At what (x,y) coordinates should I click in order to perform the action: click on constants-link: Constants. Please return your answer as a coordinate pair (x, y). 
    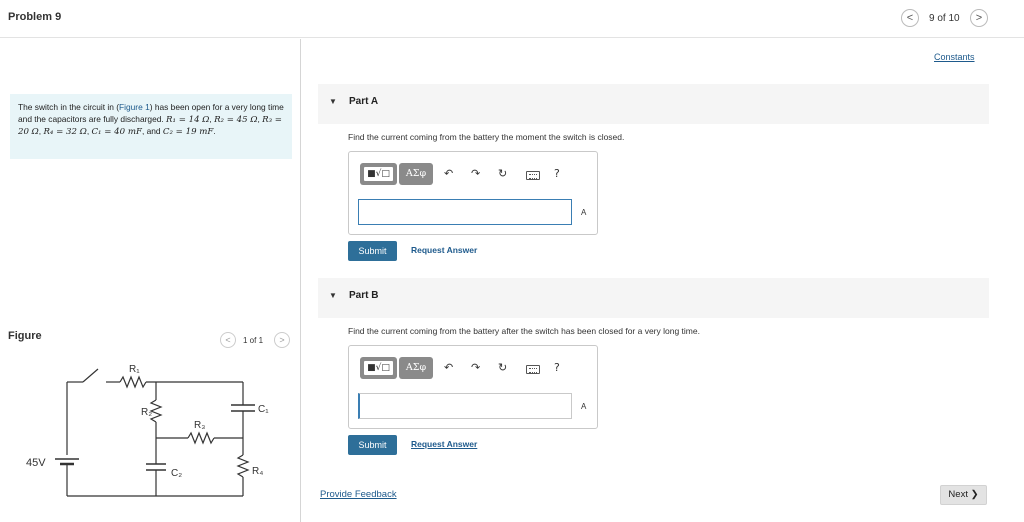
    Looking at the image, I should click on (954, 57).